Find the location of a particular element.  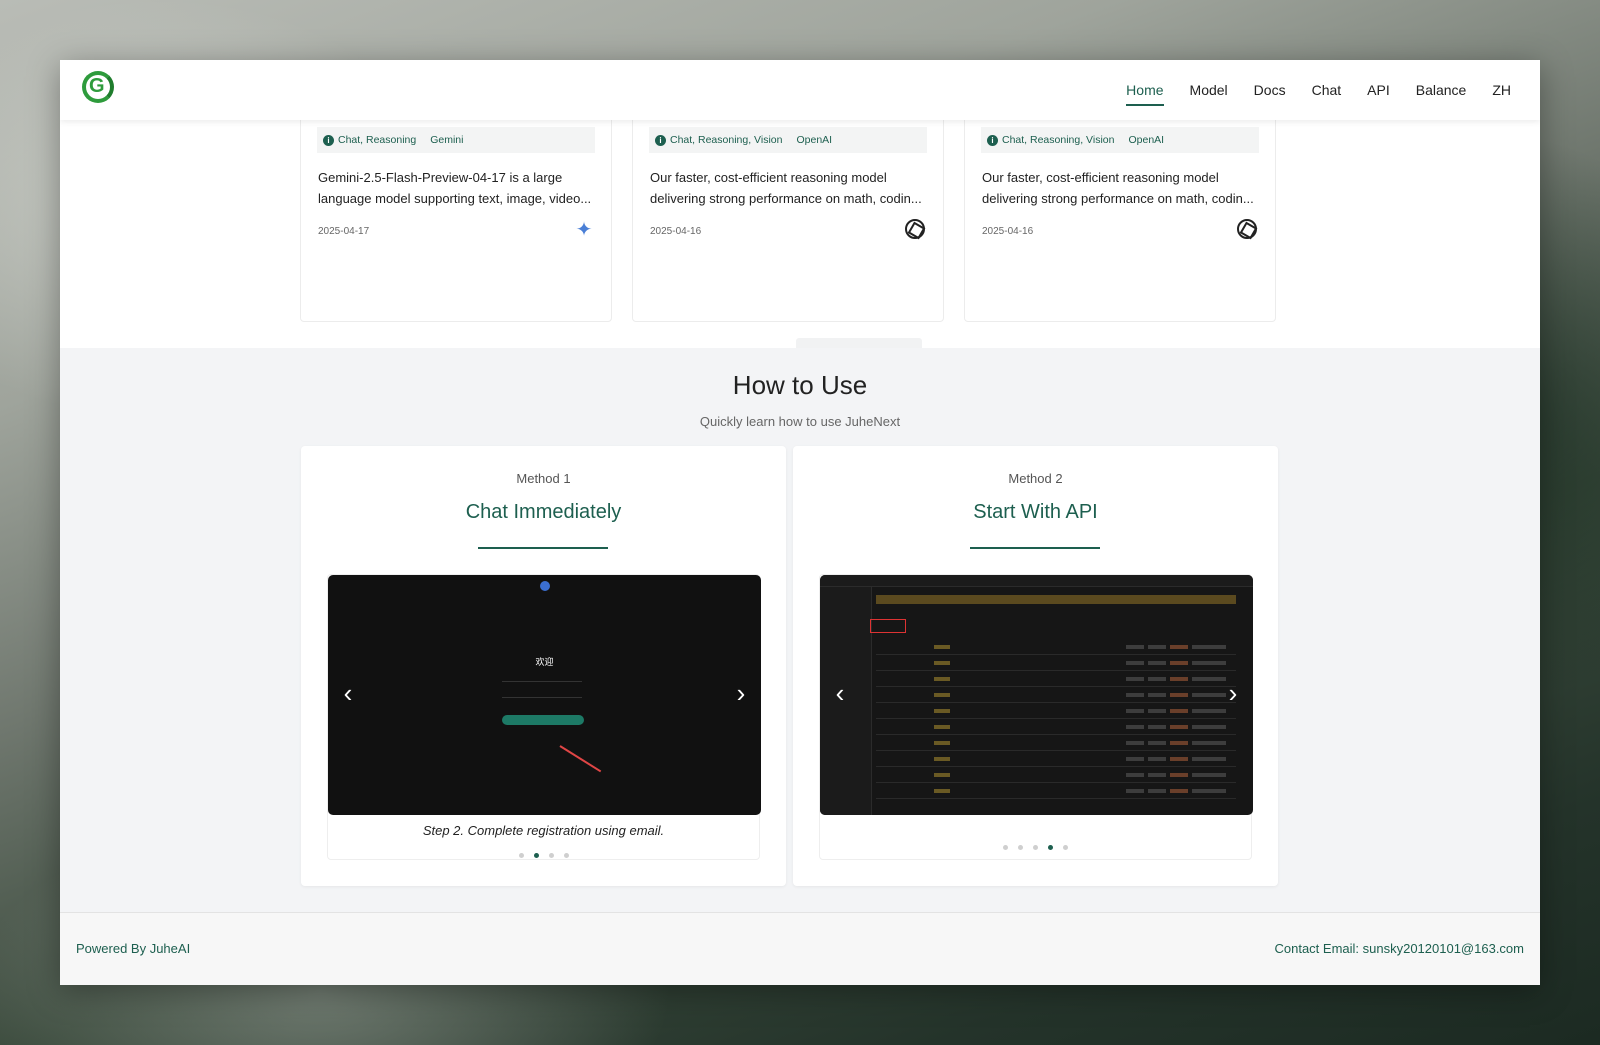

model-provider: Gemini is located at coordinates (447, 140).